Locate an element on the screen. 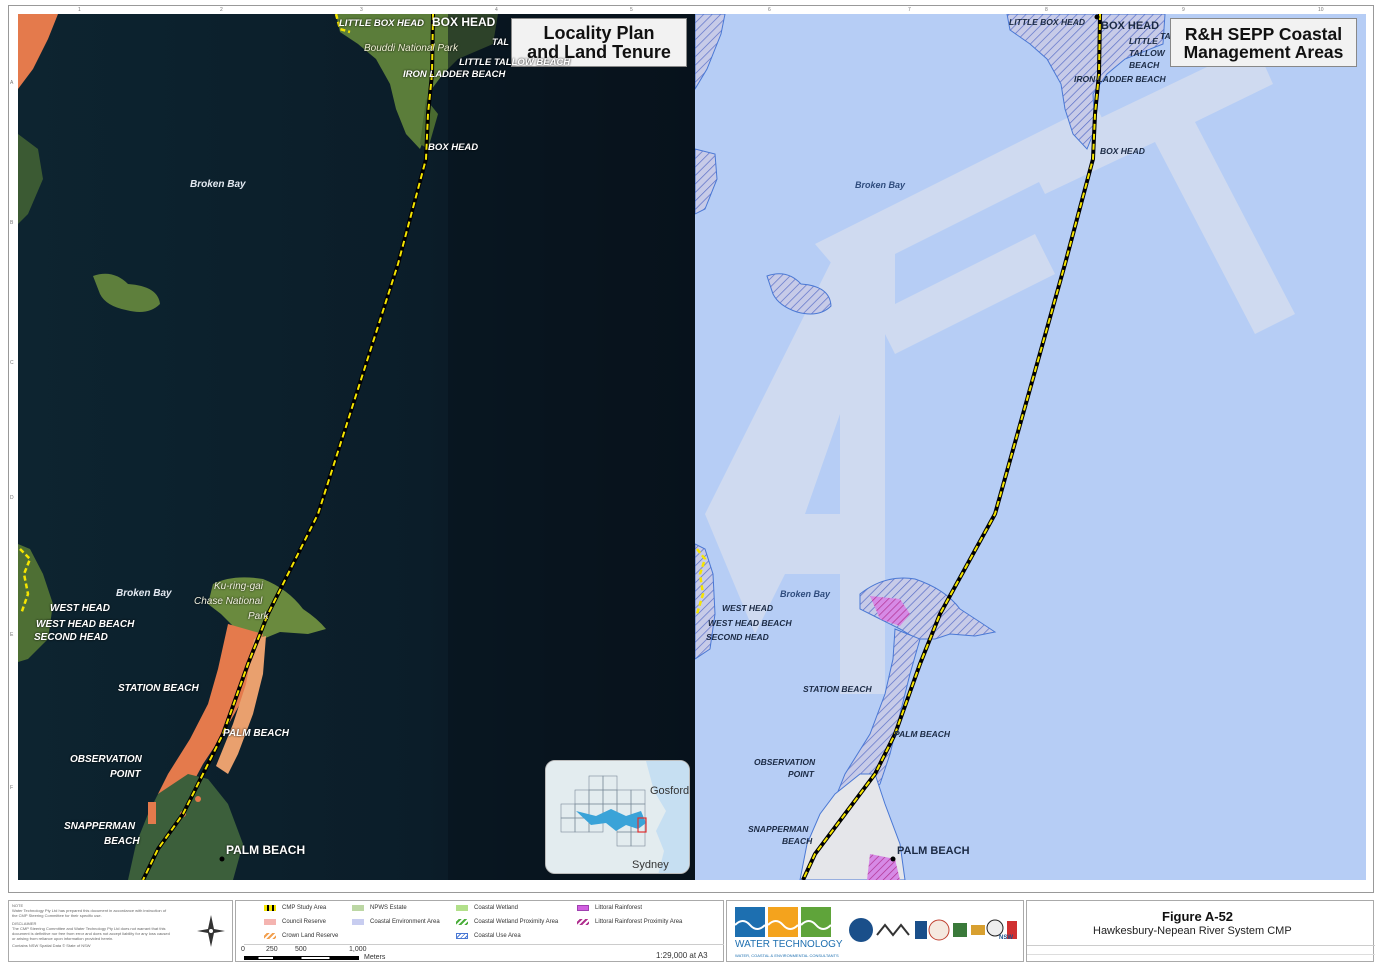 The height and width of the screenshot is (966, 1380). label-bouddi-national-park: Bouddi National Park is located at coordinates (411, 48).